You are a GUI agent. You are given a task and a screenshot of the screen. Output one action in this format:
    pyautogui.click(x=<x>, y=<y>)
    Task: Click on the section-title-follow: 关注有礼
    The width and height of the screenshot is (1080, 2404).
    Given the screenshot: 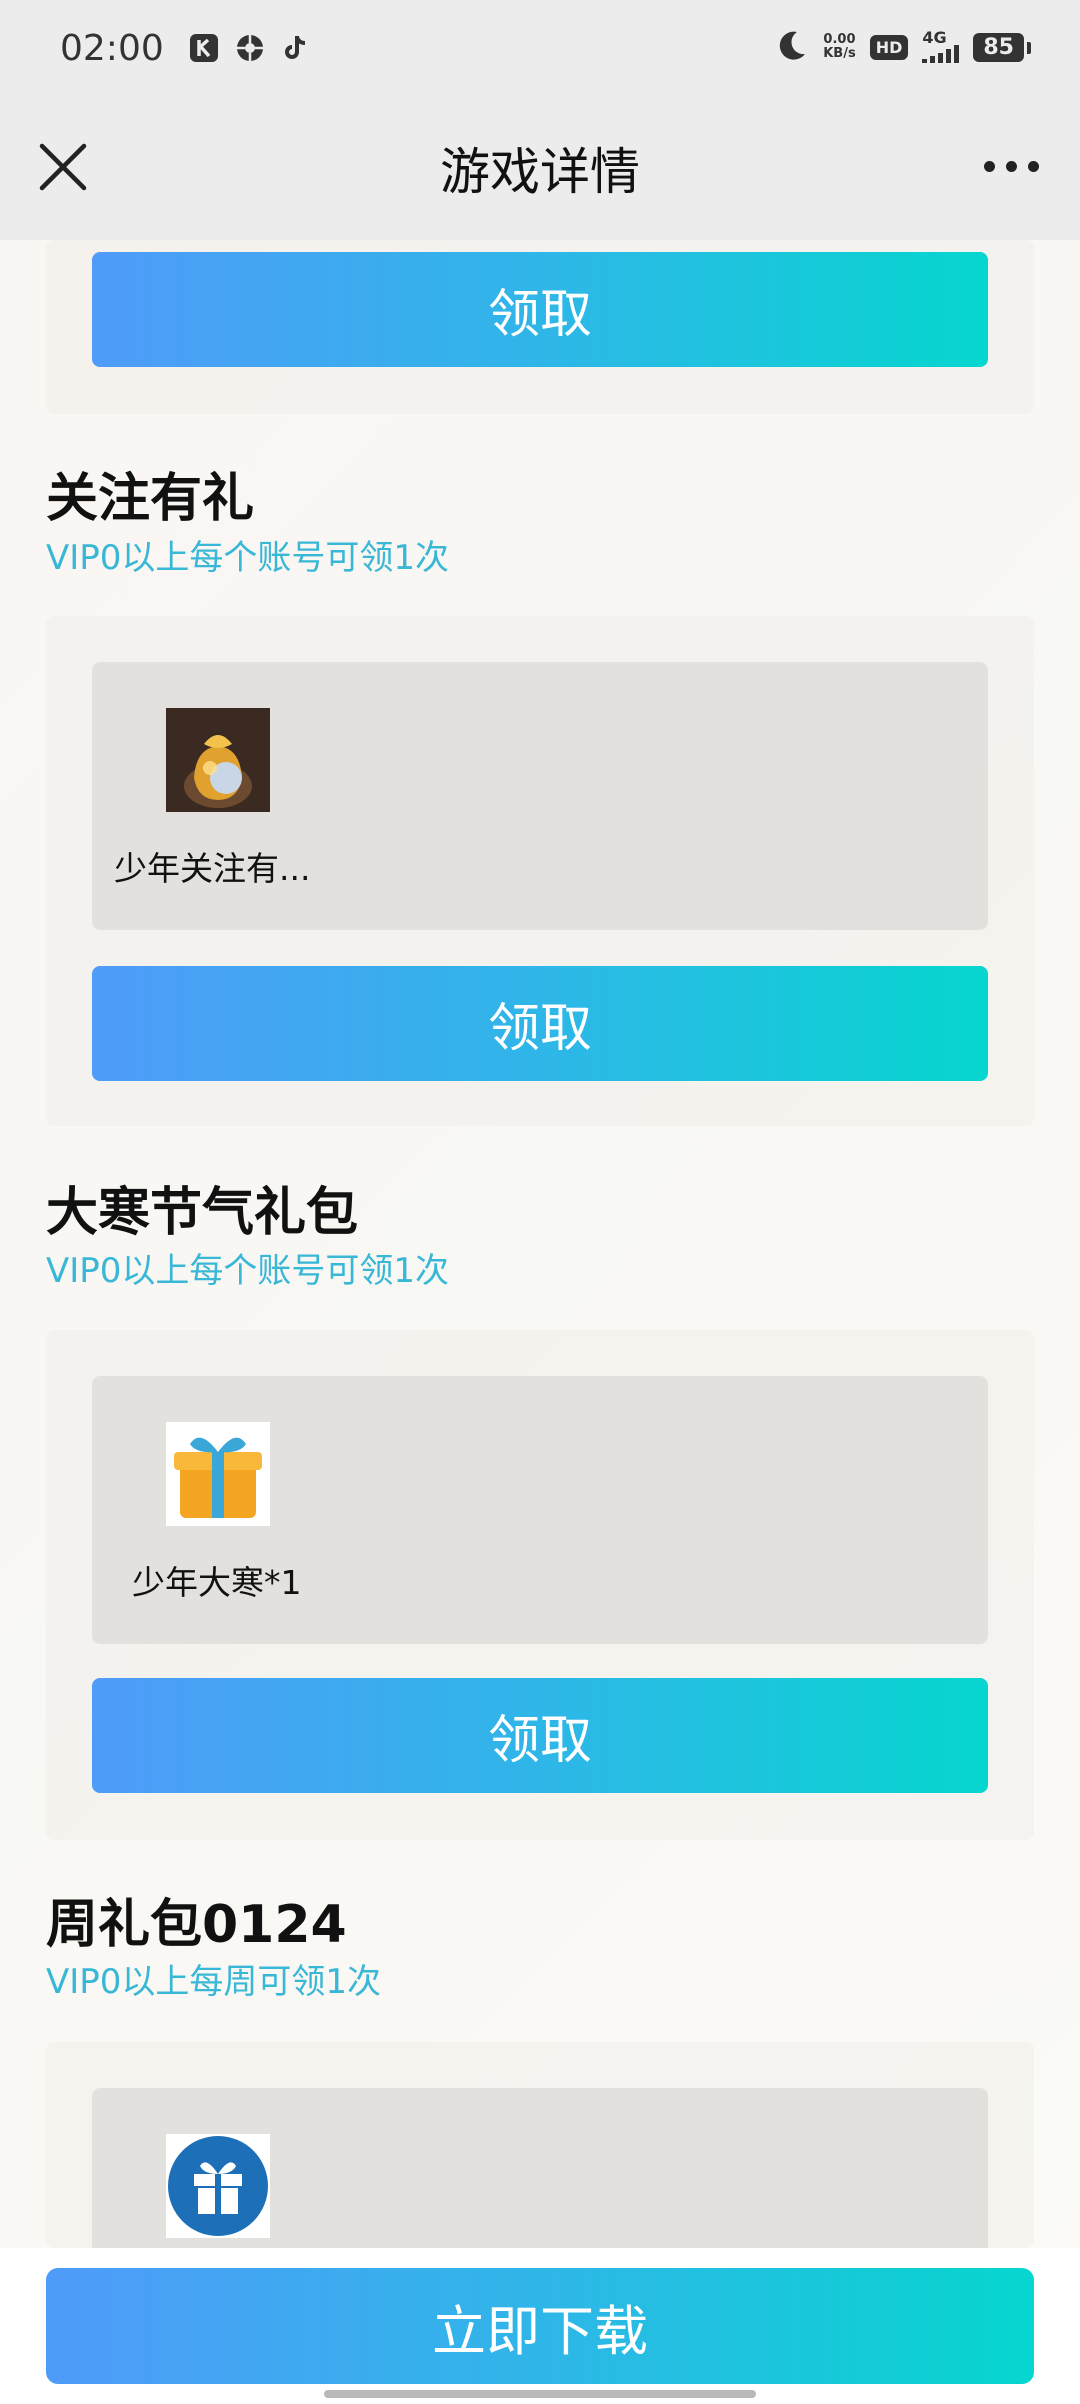 What is the action you would take?
    pyautogui.click(x=150, y=499)
    